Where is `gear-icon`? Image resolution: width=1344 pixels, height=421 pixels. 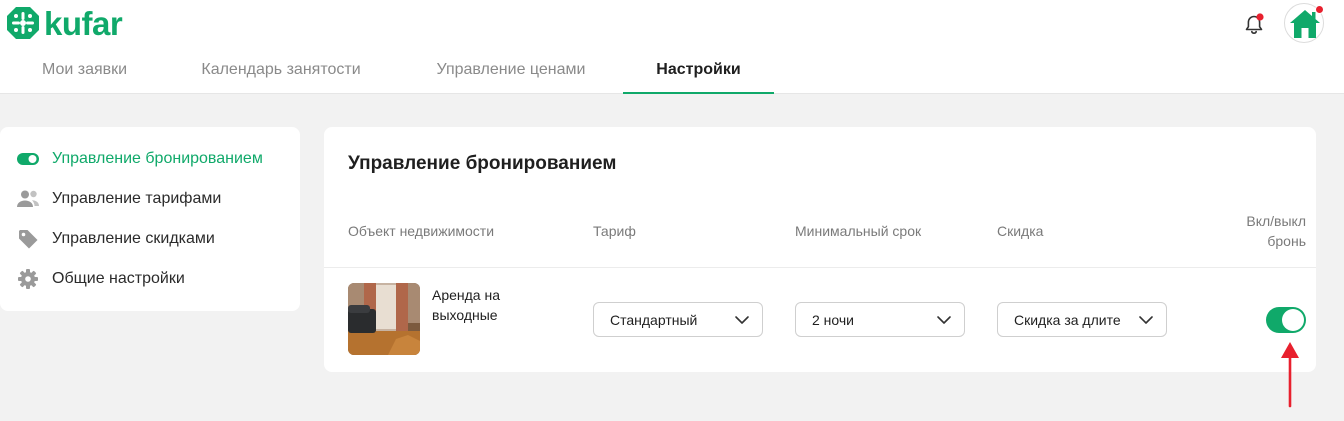 gear-icon is located at coordinates (28, 279).